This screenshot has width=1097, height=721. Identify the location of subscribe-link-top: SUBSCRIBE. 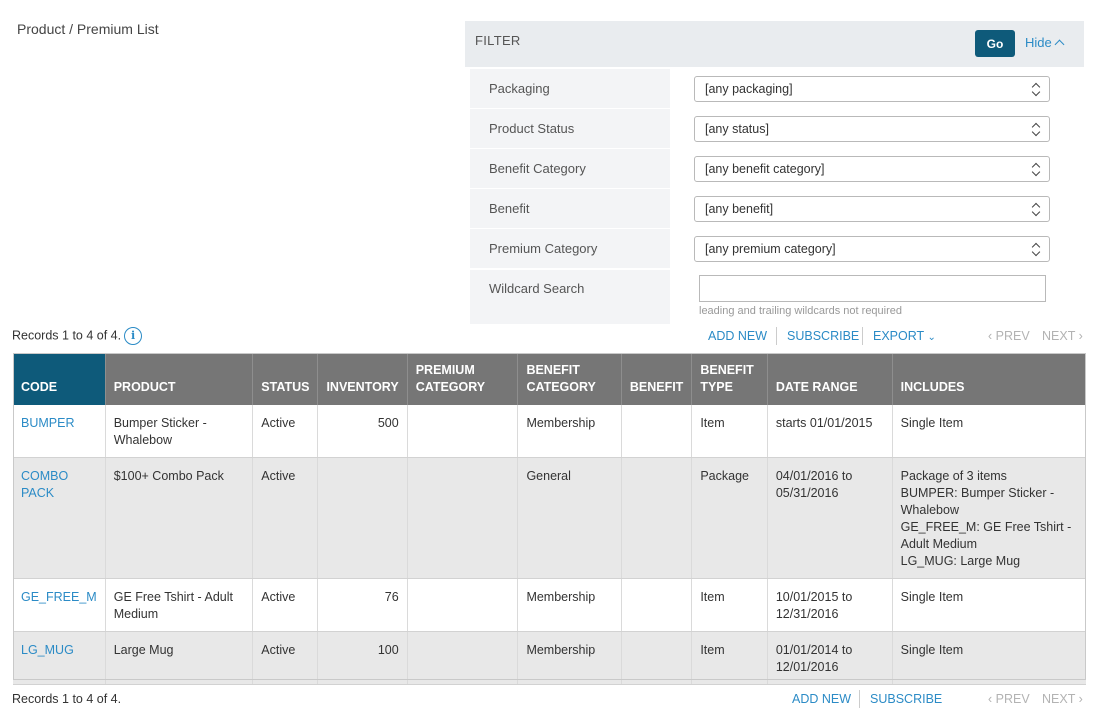
(823, 336).